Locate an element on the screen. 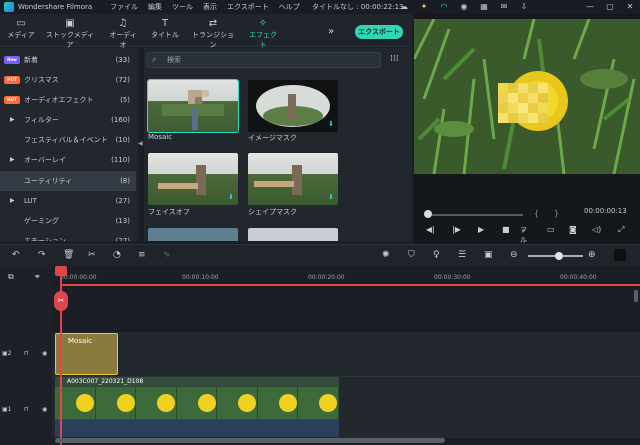 The width and height of the screenshot is (640, 445). effect-thumb-shape-mask: ⬇ is located at coordinates (293, 179).